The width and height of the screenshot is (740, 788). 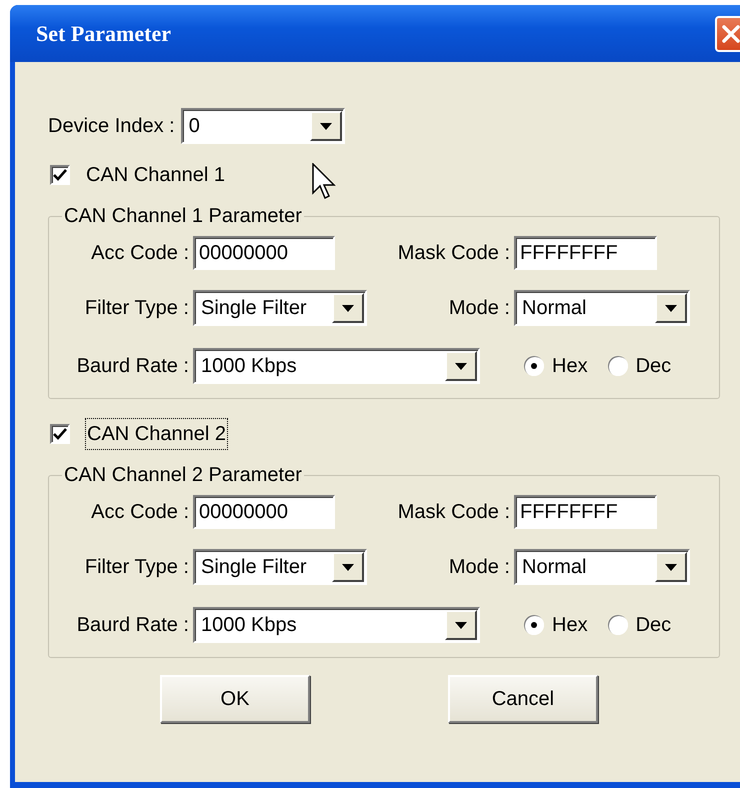 I want to click on cancel-button: Cancel, so click(x=523, y=699).